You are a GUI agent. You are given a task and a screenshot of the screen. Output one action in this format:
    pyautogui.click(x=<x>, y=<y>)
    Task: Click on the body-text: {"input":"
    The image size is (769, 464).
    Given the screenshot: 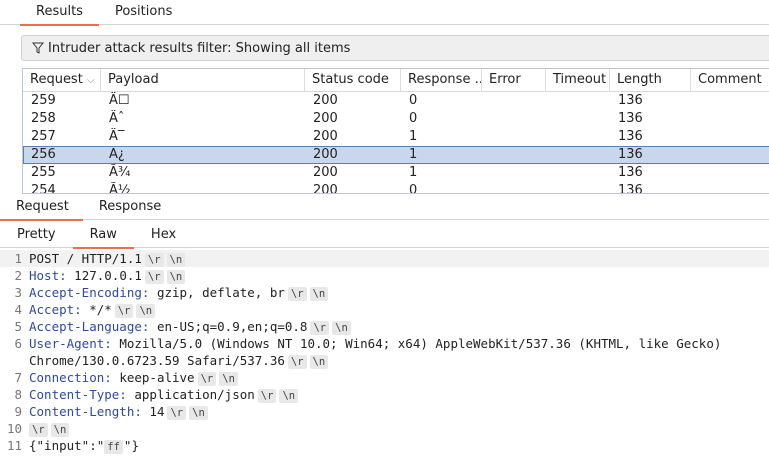 What is the action you would take?
    pyautogui.click(x=67, y=445)
    